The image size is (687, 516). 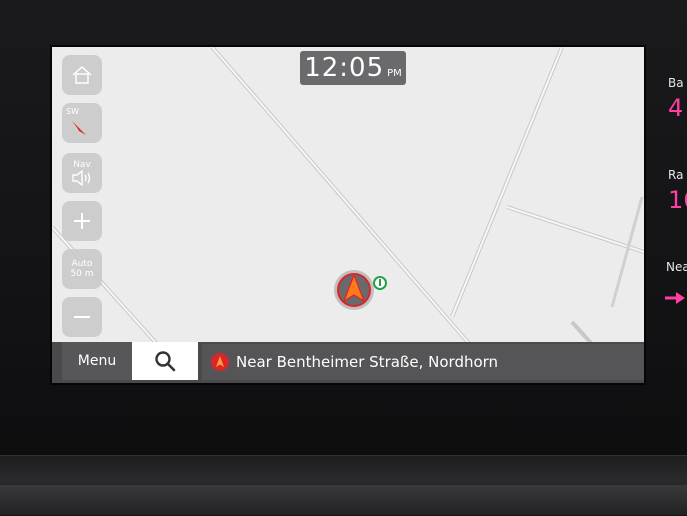 I want to click on poi-icon, so click(x=380, y=283).